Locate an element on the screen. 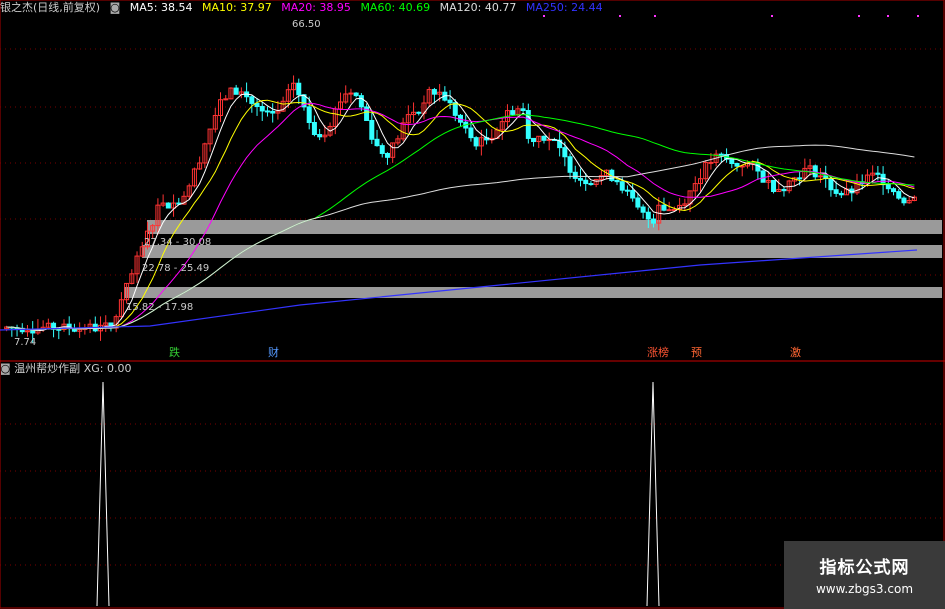  stock-title: 银之杰(日线,前复权) is located at coordinates (50, 7).